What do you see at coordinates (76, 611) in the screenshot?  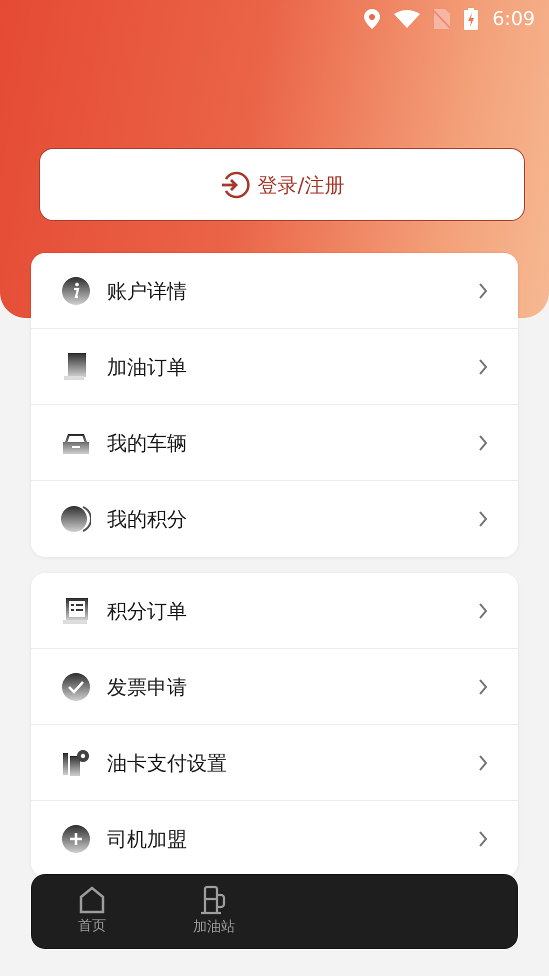 I see `list-icon` at bounding box center [76, 611].